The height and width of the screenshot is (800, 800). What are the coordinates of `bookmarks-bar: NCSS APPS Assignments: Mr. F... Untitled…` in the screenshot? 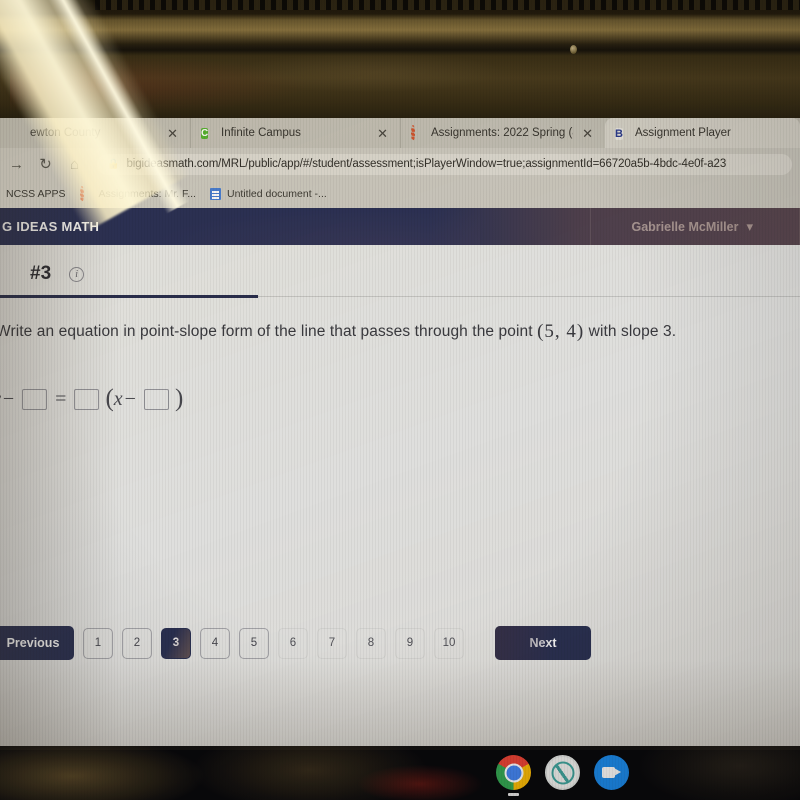 It's located at (400, 194).